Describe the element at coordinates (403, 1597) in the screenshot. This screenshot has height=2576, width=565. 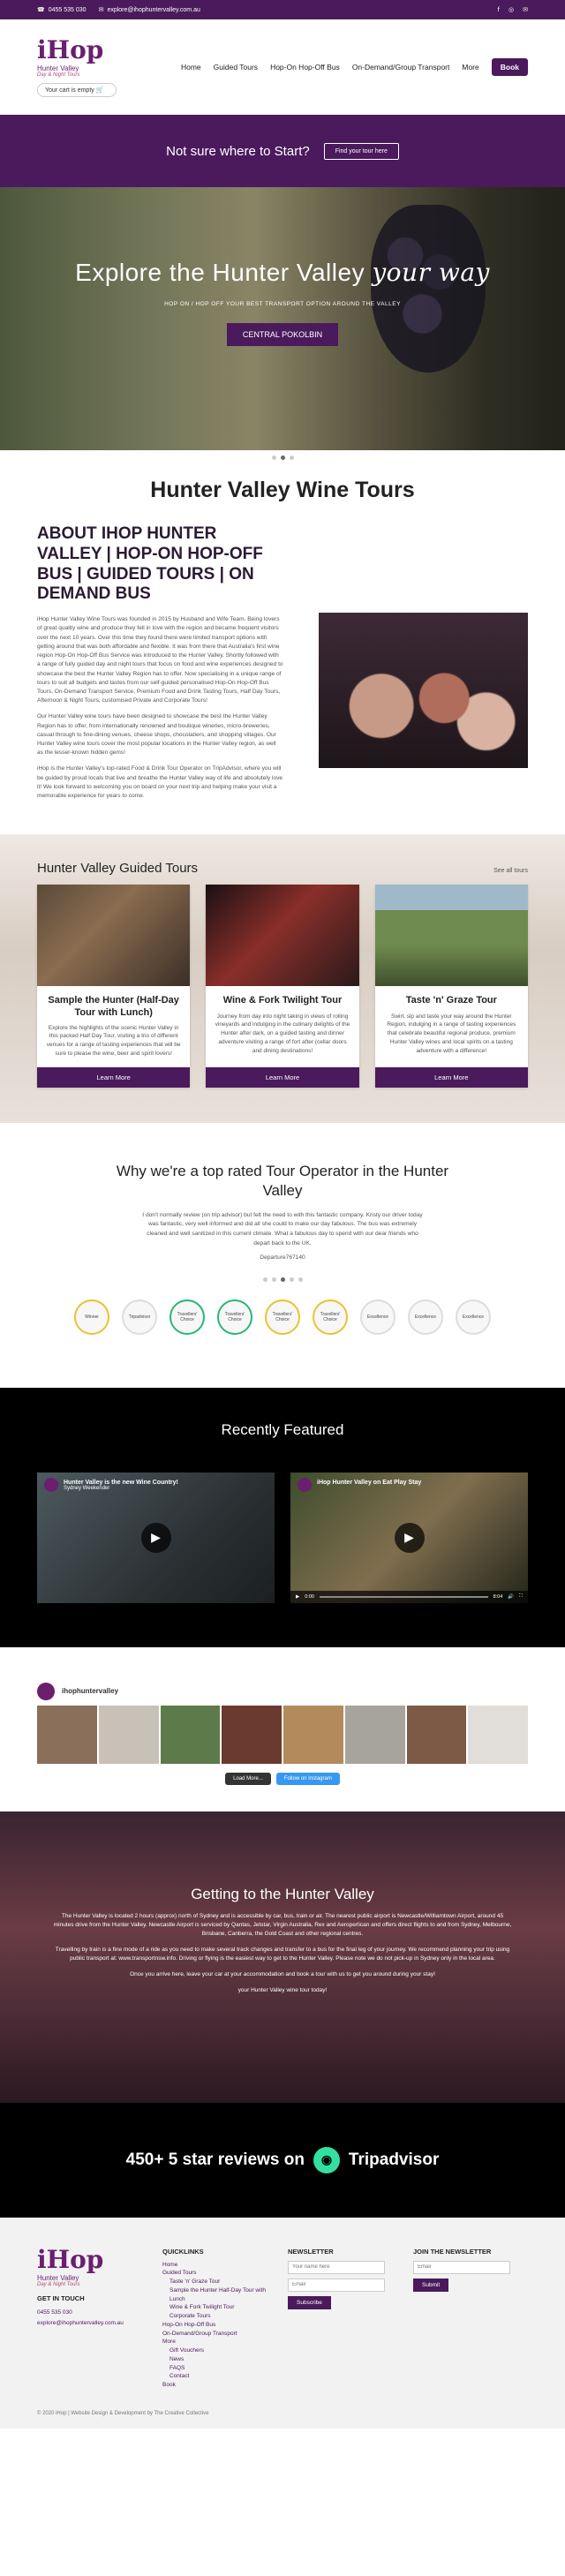
I see `video-progress` at that location.